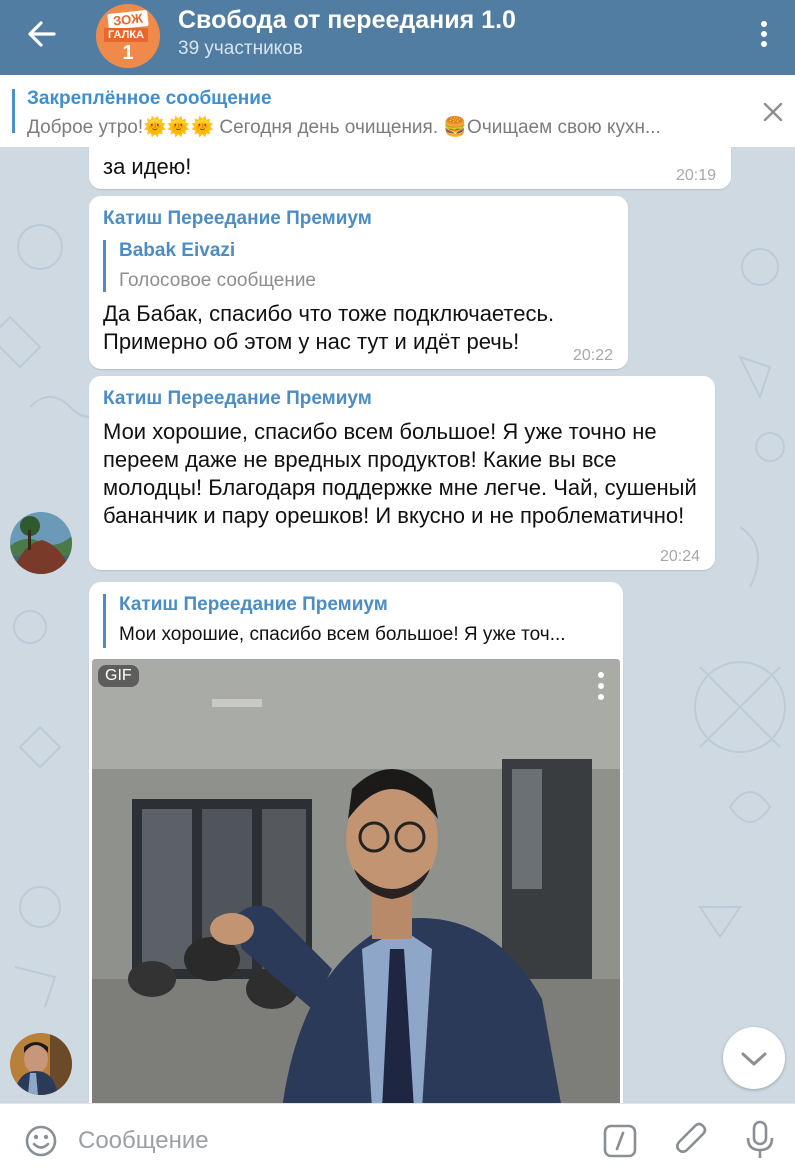  Describe the element at coordinates (347, 20) in the screenshot. I see `chat-title: Свобода от переедания 1.0` at that location.